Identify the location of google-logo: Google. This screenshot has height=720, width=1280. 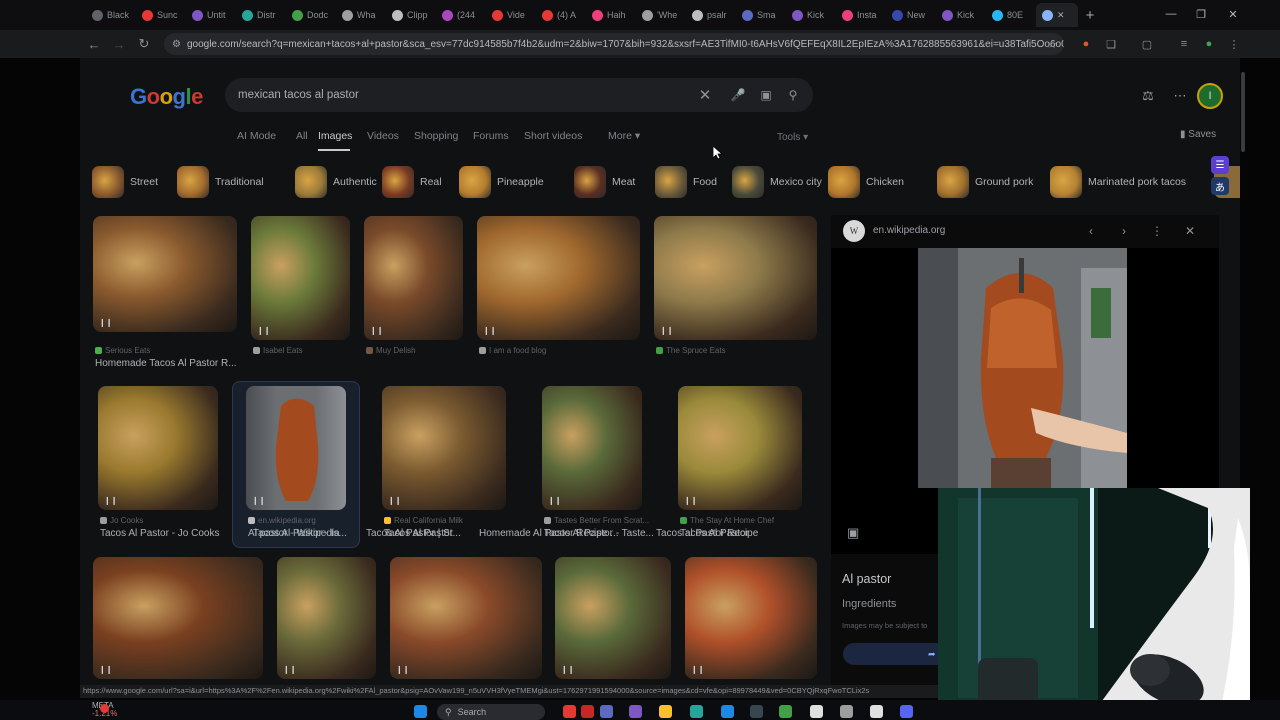
(166, 97).